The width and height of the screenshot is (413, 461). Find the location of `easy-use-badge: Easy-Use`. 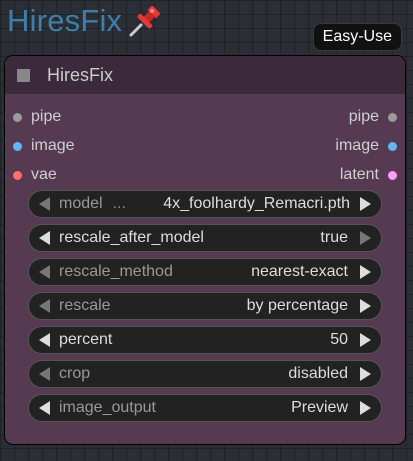

easy-use-badge: Easy-Use is located at coordinates (357, 37).